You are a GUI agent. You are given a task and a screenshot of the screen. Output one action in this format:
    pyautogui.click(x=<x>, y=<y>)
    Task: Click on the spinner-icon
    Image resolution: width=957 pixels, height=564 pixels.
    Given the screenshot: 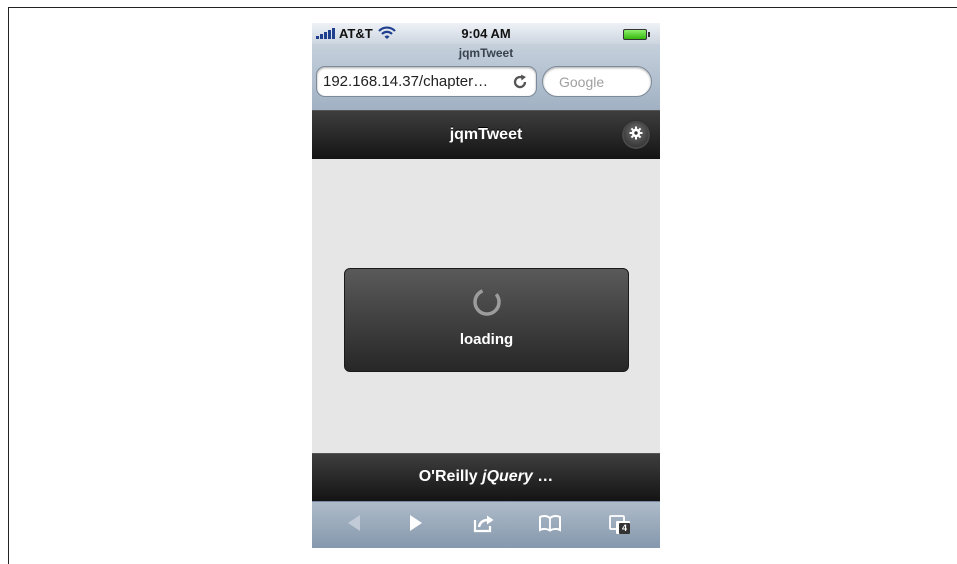 What is the action you would take?
    pyautogui.click(x=487, y=302)
    